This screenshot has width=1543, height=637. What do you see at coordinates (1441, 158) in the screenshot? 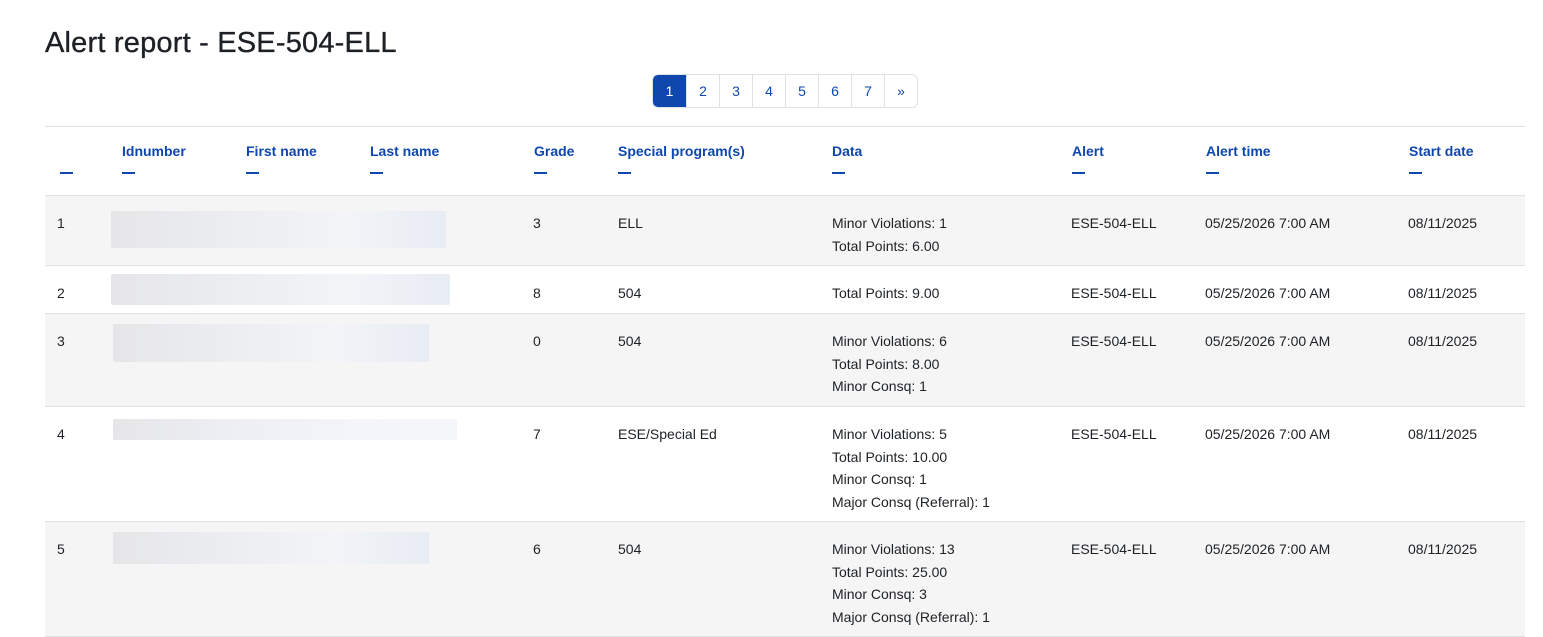
I see `column-header-start-date: Start date` at bounding box center [1441, 158].